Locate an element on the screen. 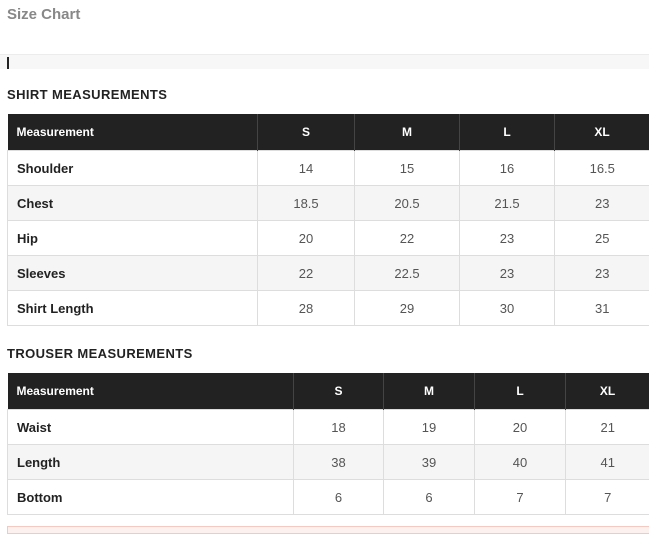  table-cell: 39 is located at coordinates (429, 462).